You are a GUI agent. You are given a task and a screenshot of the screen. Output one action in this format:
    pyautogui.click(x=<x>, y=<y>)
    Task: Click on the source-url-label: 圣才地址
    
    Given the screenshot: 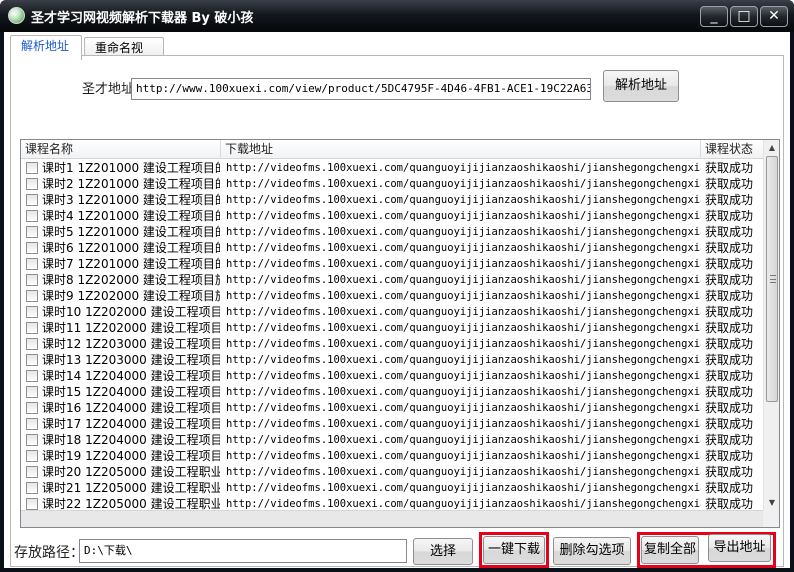 What is the action you would take?
    pyautogui.click(x=108, y=89)
    